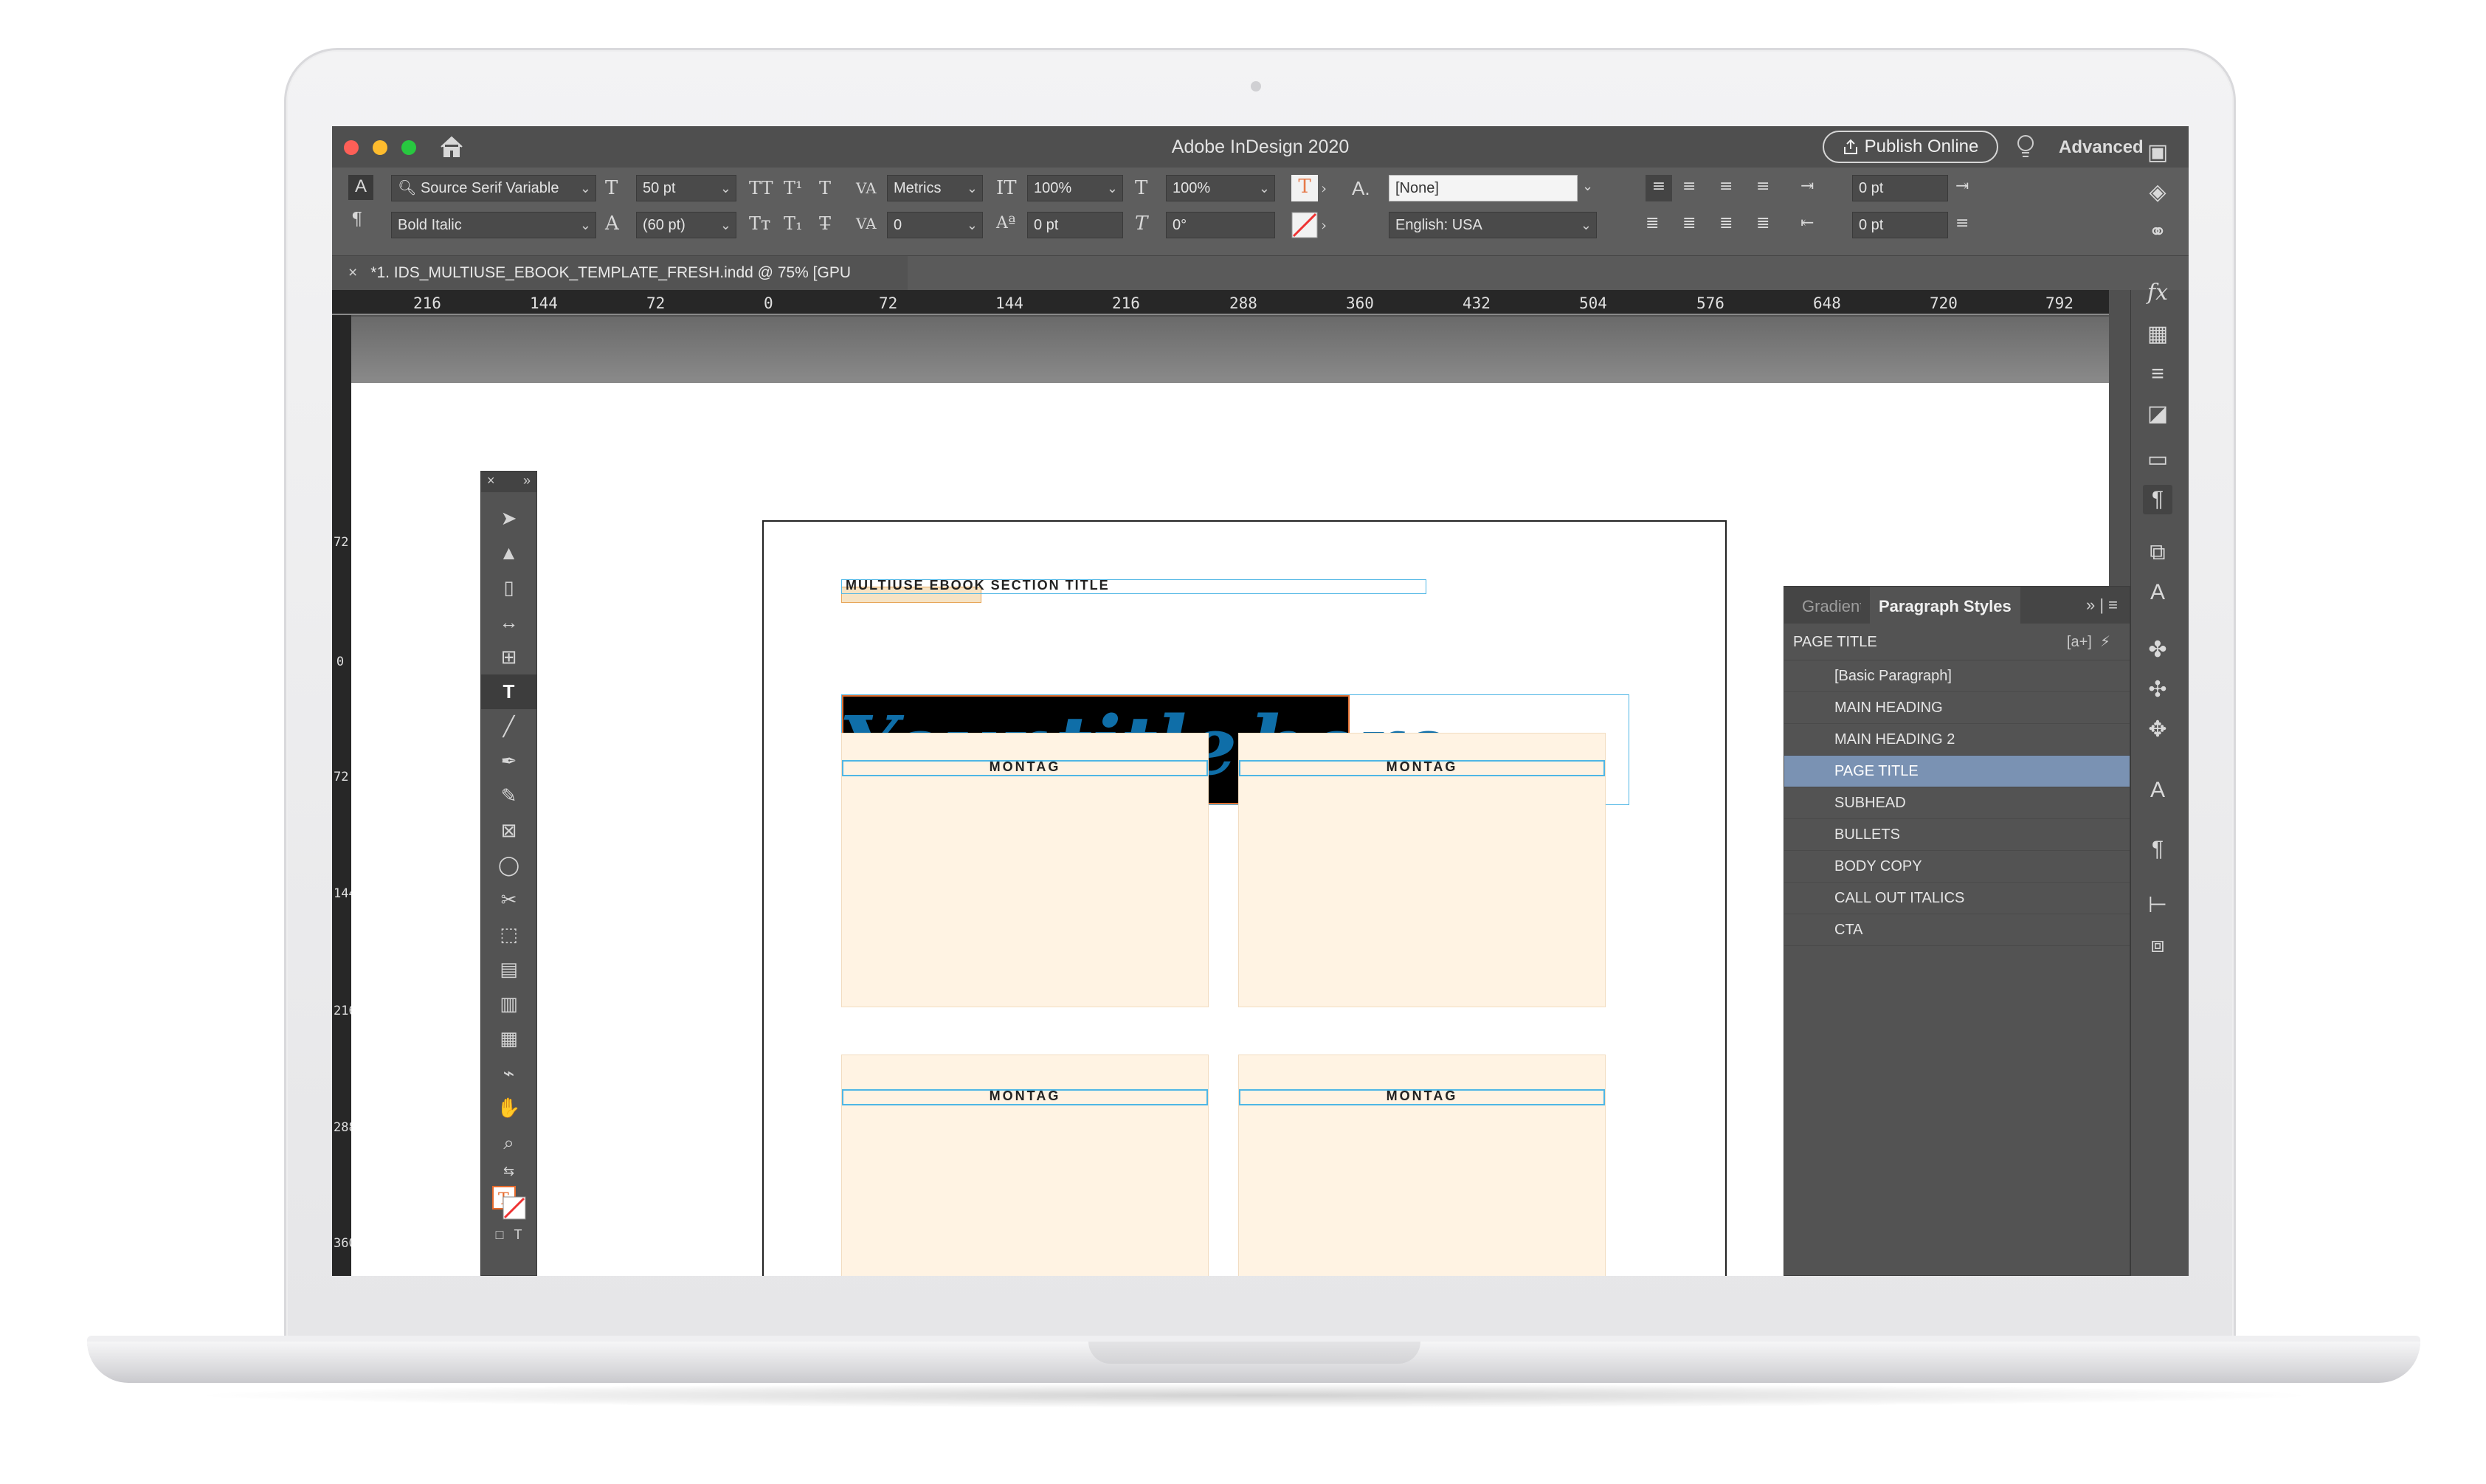 The width and height of the screenshot is (2486, 1484). Describe the element at coordinates (508, 518) in the screenshot. I see `selection-tool-icon: ➤` at that location.